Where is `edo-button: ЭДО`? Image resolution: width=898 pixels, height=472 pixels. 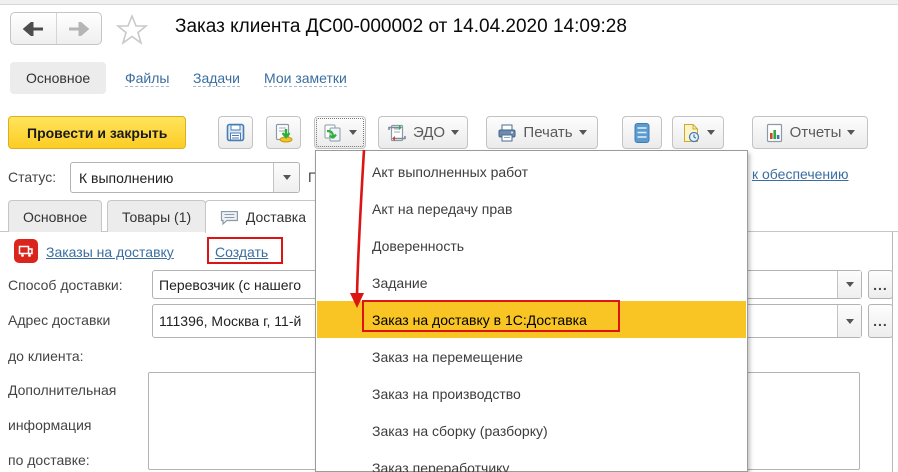
edo-button: ЭДО is located at coordinates (423, 132).